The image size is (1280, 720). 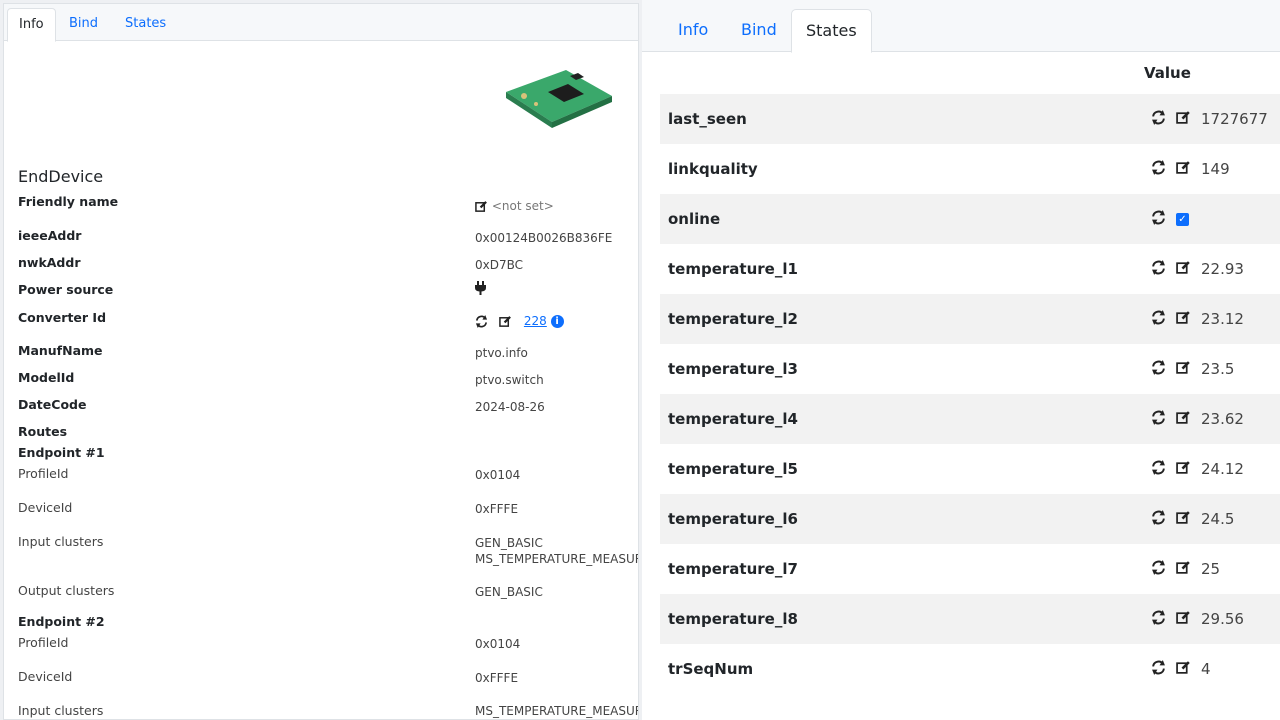 What do you see at coordinates (49, 262) in the screenshot?
I see `nwk-addr-label: nwkAddr` at bounding box center [49, 262].